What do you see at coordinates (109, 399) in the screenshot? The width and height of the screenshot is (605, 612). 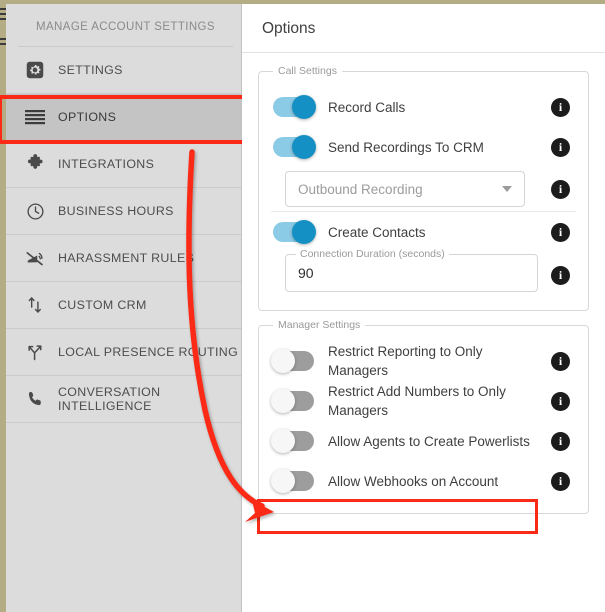 I see `sidebar-item-label: CONVERSATION INTELLIGENCE` at bounding box center [109, 399].